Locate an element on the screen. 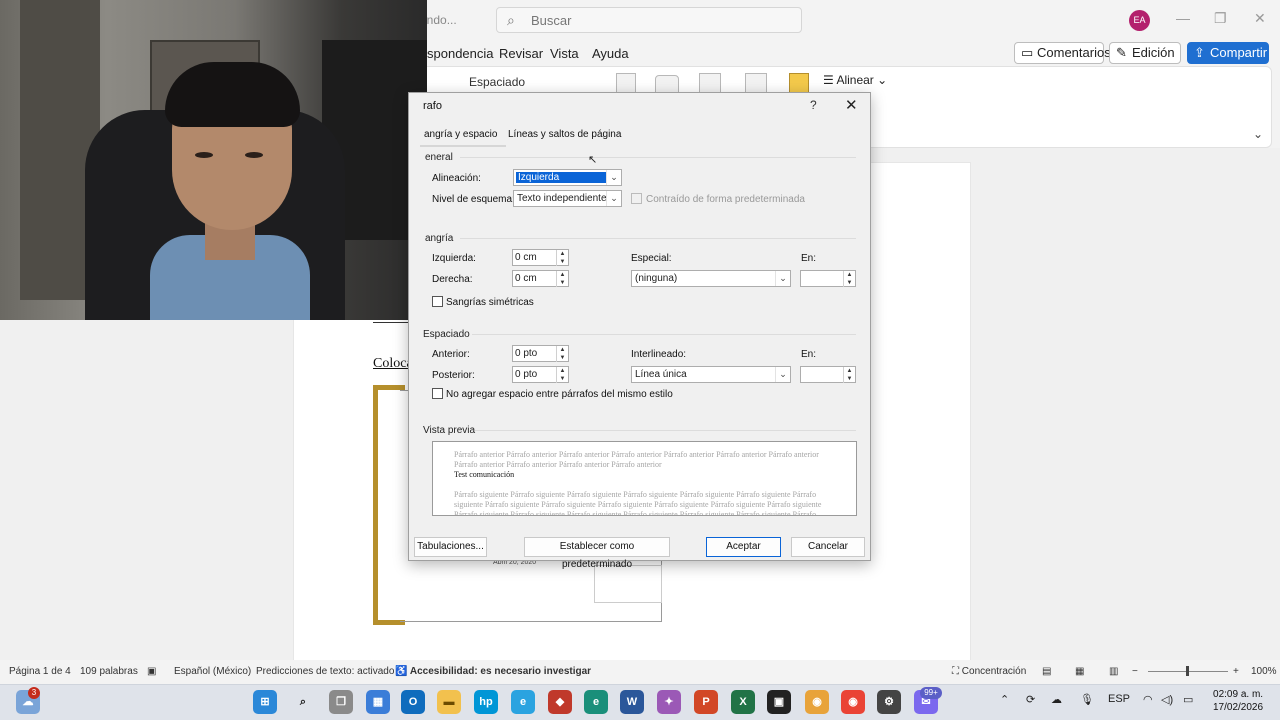 This screenshot has width=1280, height=720. outlook-icon: O is located at coordinates (413, 702).